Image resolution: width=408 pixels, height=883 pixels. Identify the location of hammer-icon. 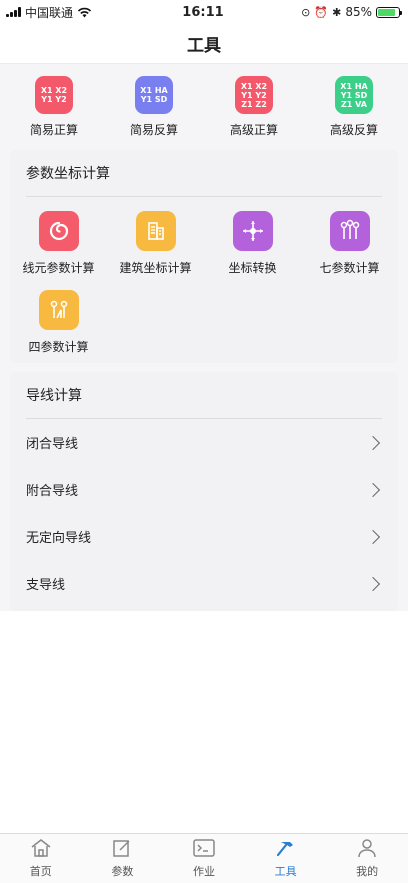
(286, 849).